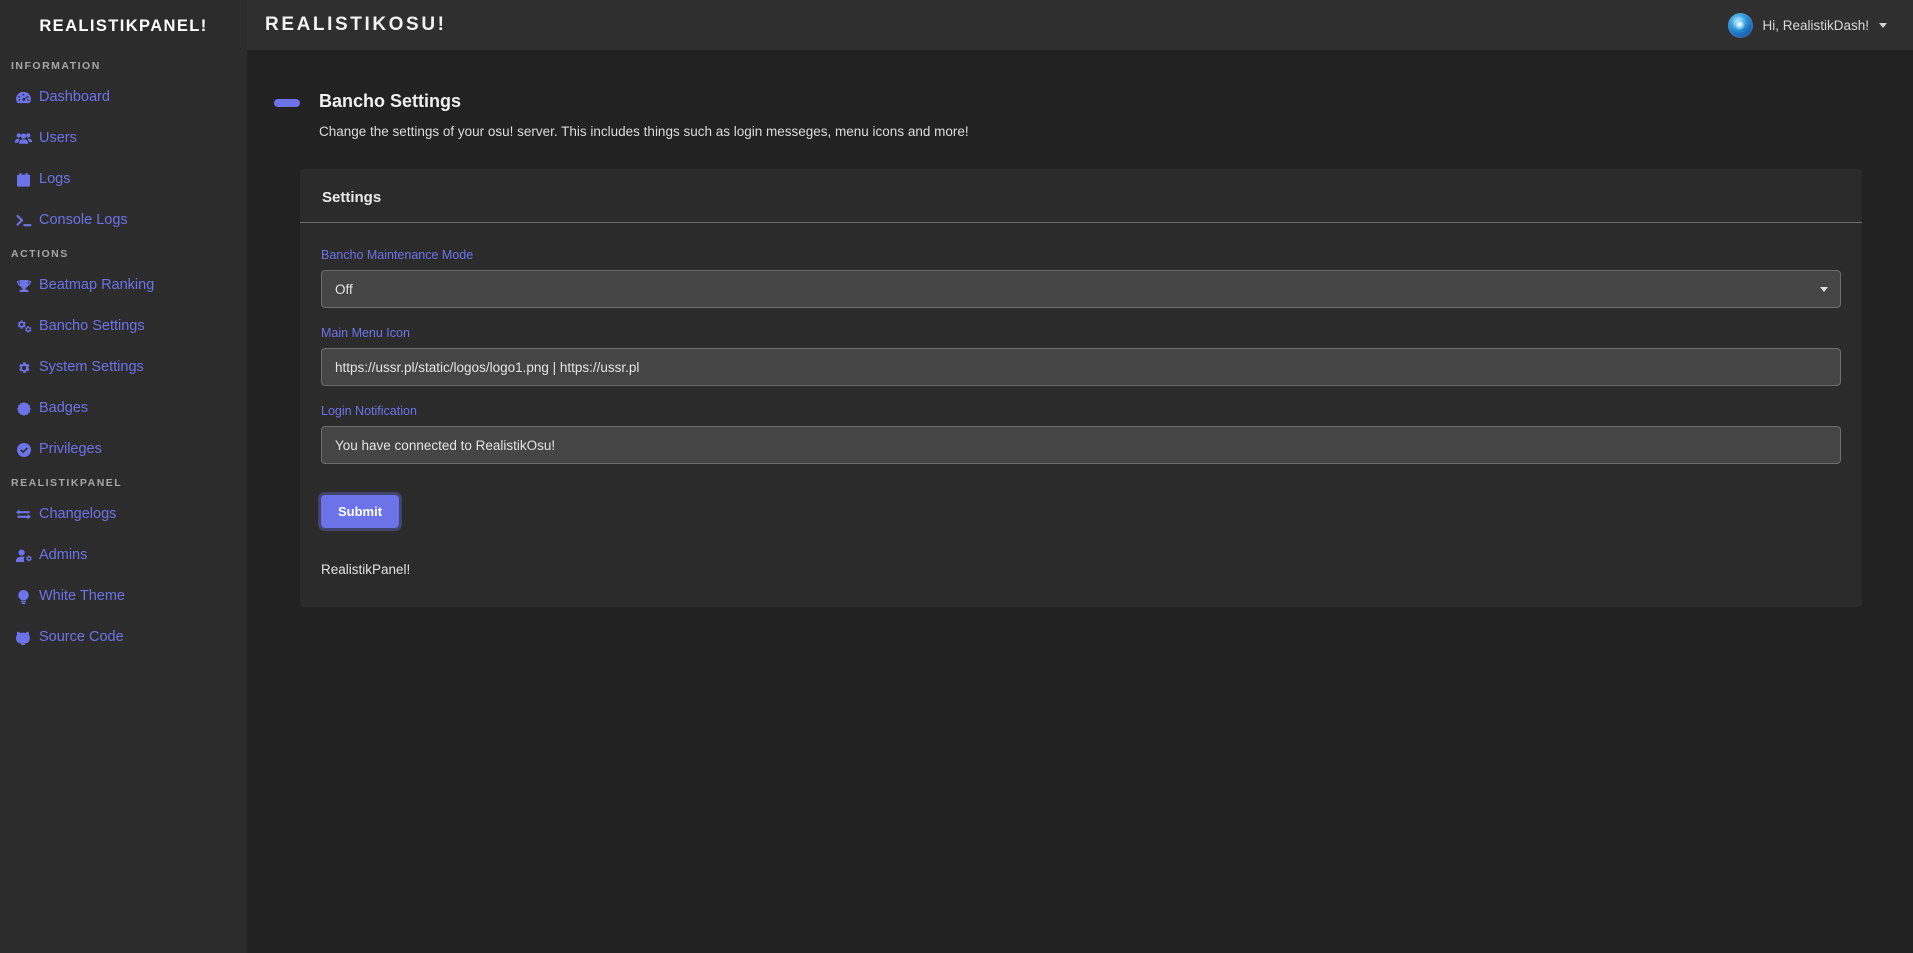 This screenshot has height=953, width=1913. Describe the element at coordinates (123, 555) in the screenshot. I see `sidebar-item-admins: Admins` at that location.